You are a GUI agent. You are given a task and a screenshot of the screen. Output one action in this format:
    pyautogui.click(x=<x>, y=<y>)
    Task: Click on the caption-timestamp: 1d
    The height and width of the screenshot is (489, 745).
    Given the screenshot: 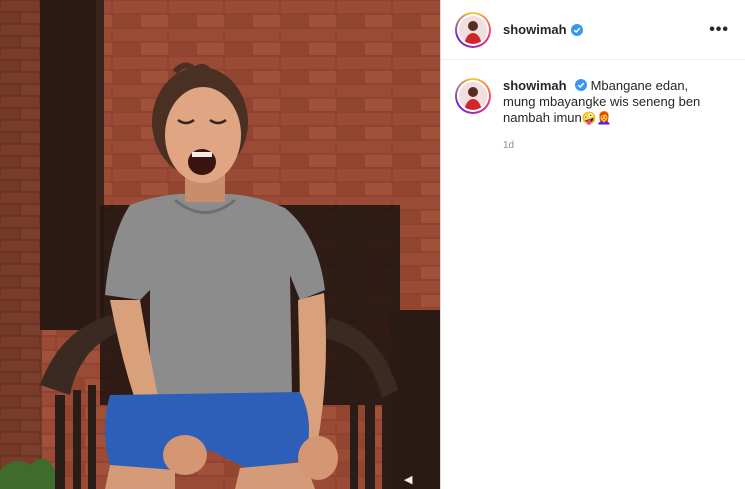 What is the action you would take?
    pyautogui.click(x=613, y=145)
    